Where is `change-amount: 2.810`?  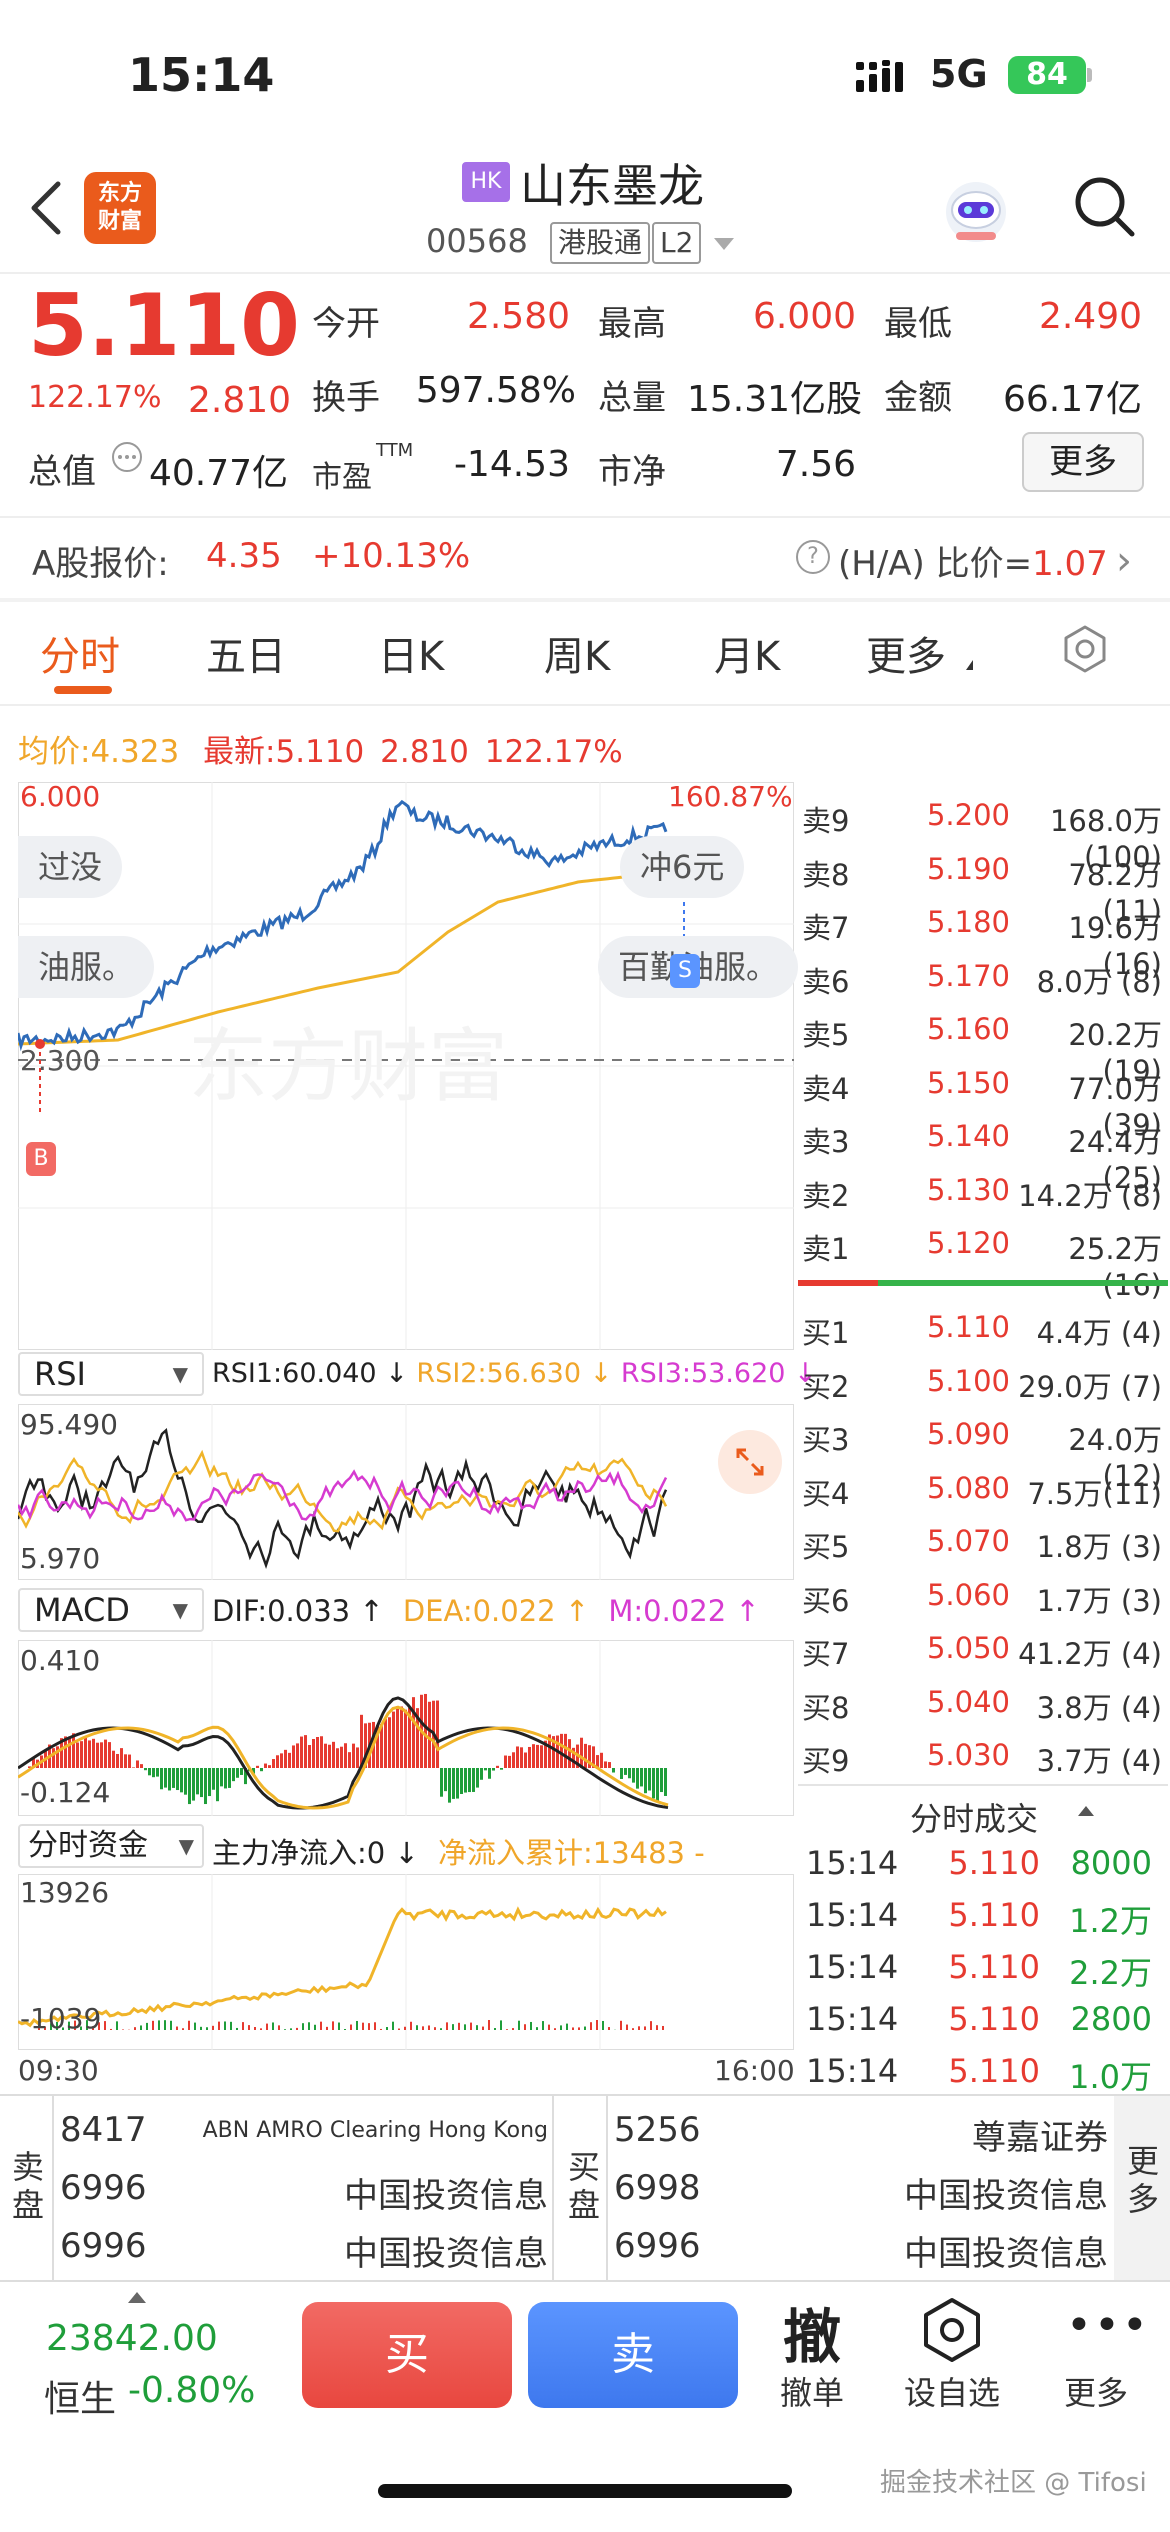 change-amount: 2.810 is located at coordinates (240, 400).